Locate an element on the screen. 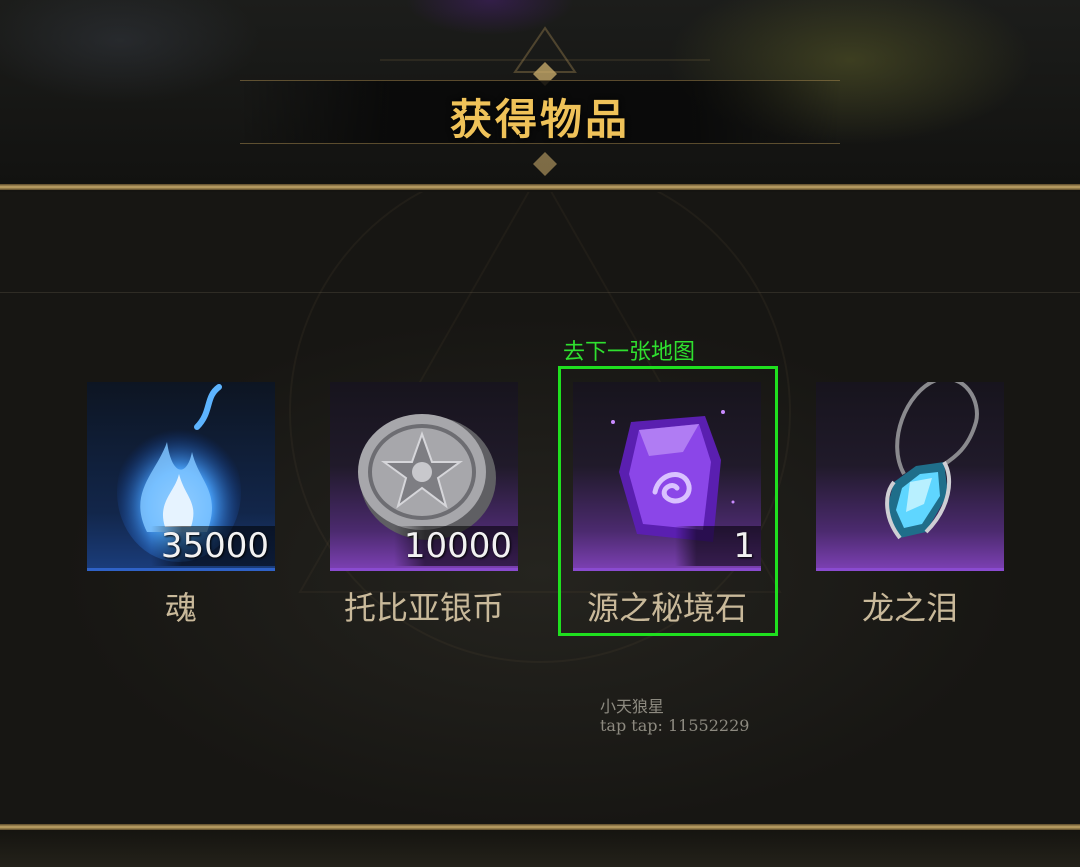  dragon-tear-pendant-icon is located at coordinates (932, 461).